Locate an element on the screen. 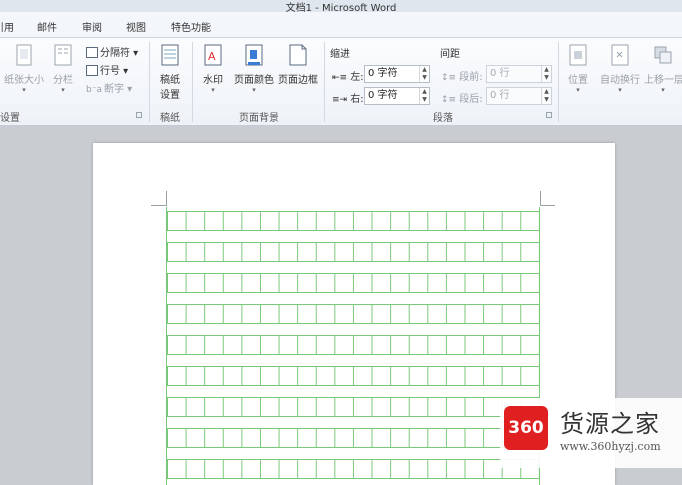 The image size is (682, 485). breaks-icon is located at coordinates (92, 52).